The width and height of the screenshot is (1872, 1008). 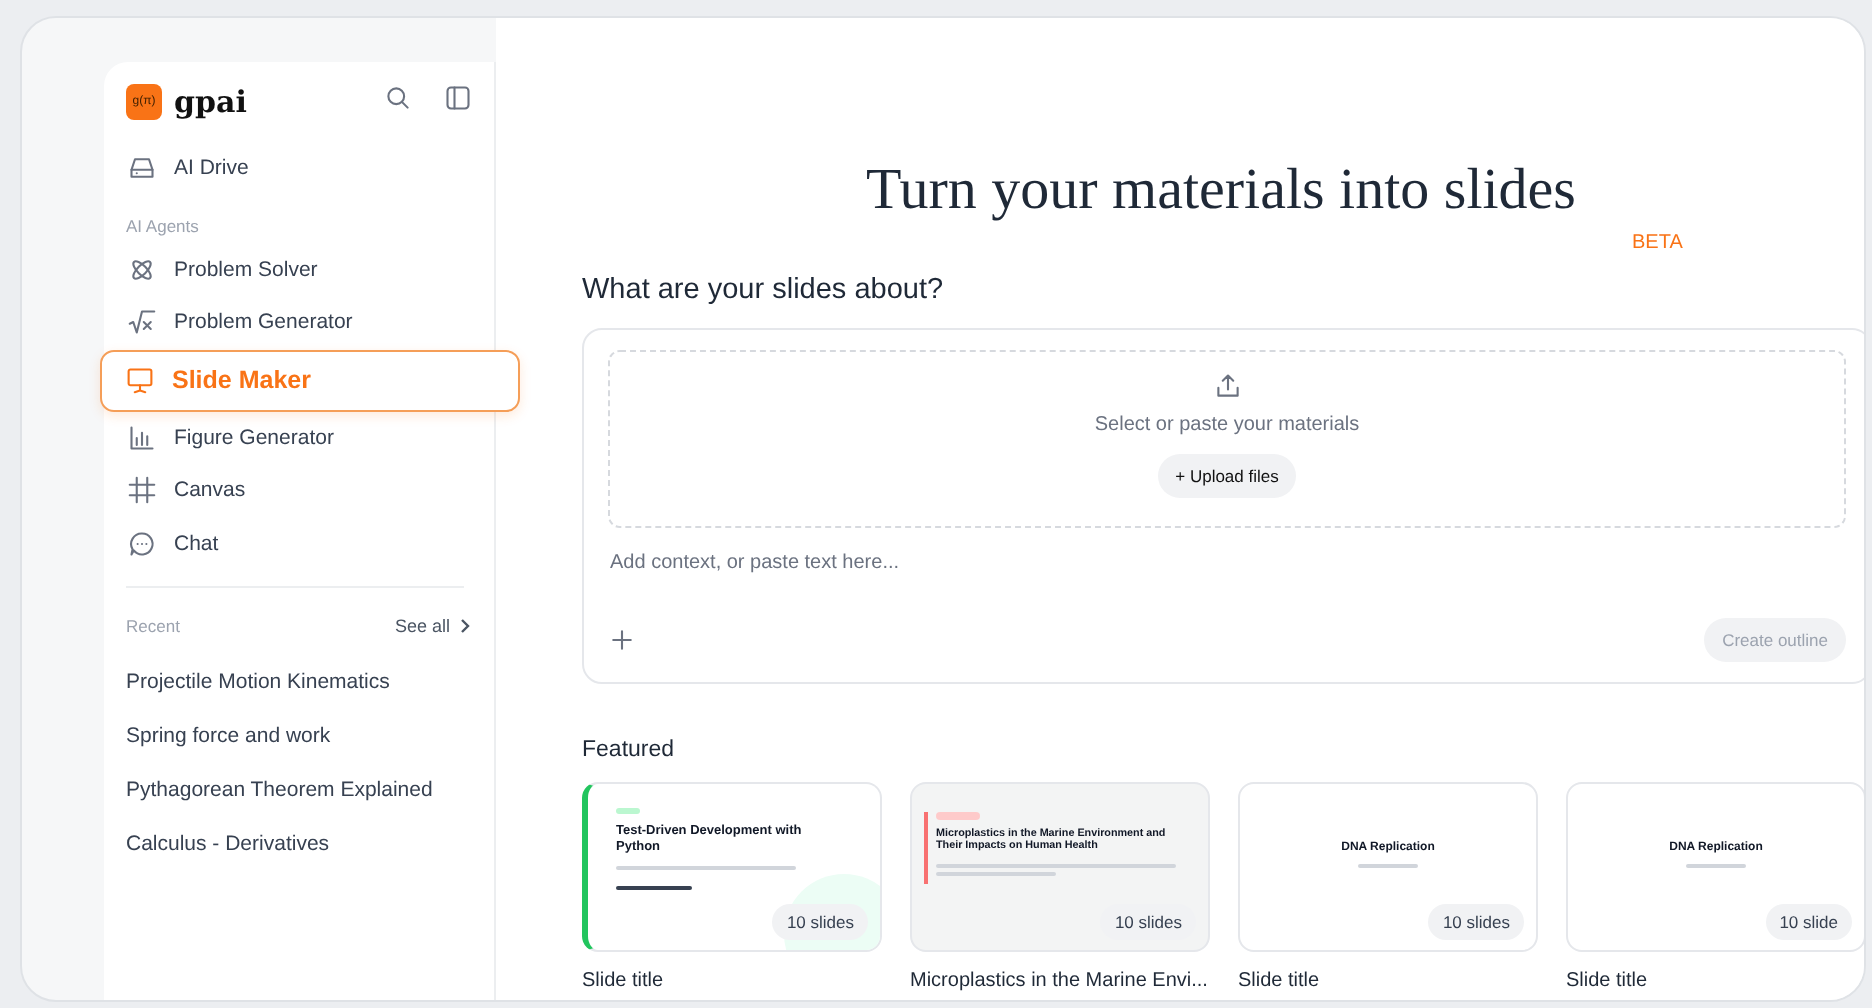 What do you see at coordinates (299, 322) in the screenshot?
I see `sidebar-item: Problem Generator` at bounding box center [299, 322].